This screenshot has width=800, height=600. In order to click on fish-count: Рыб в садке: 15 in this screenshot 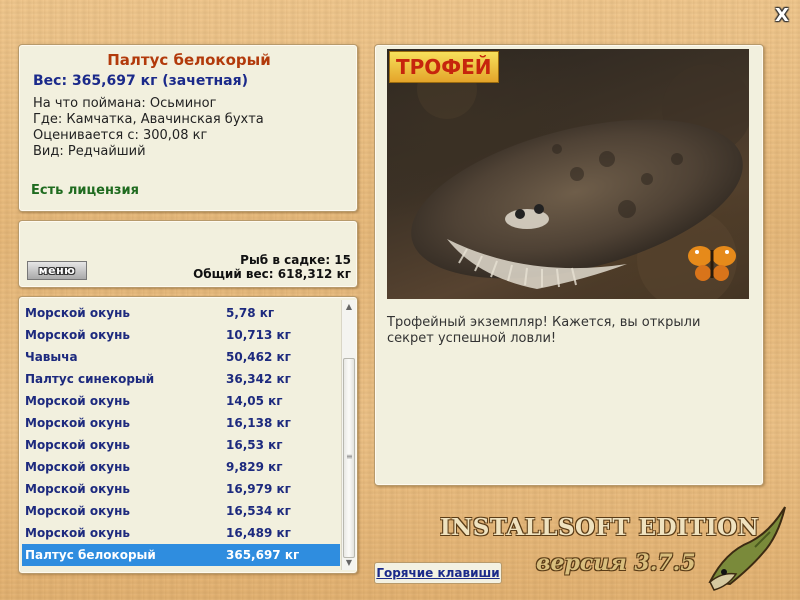, I will do `click(295, 260)`.